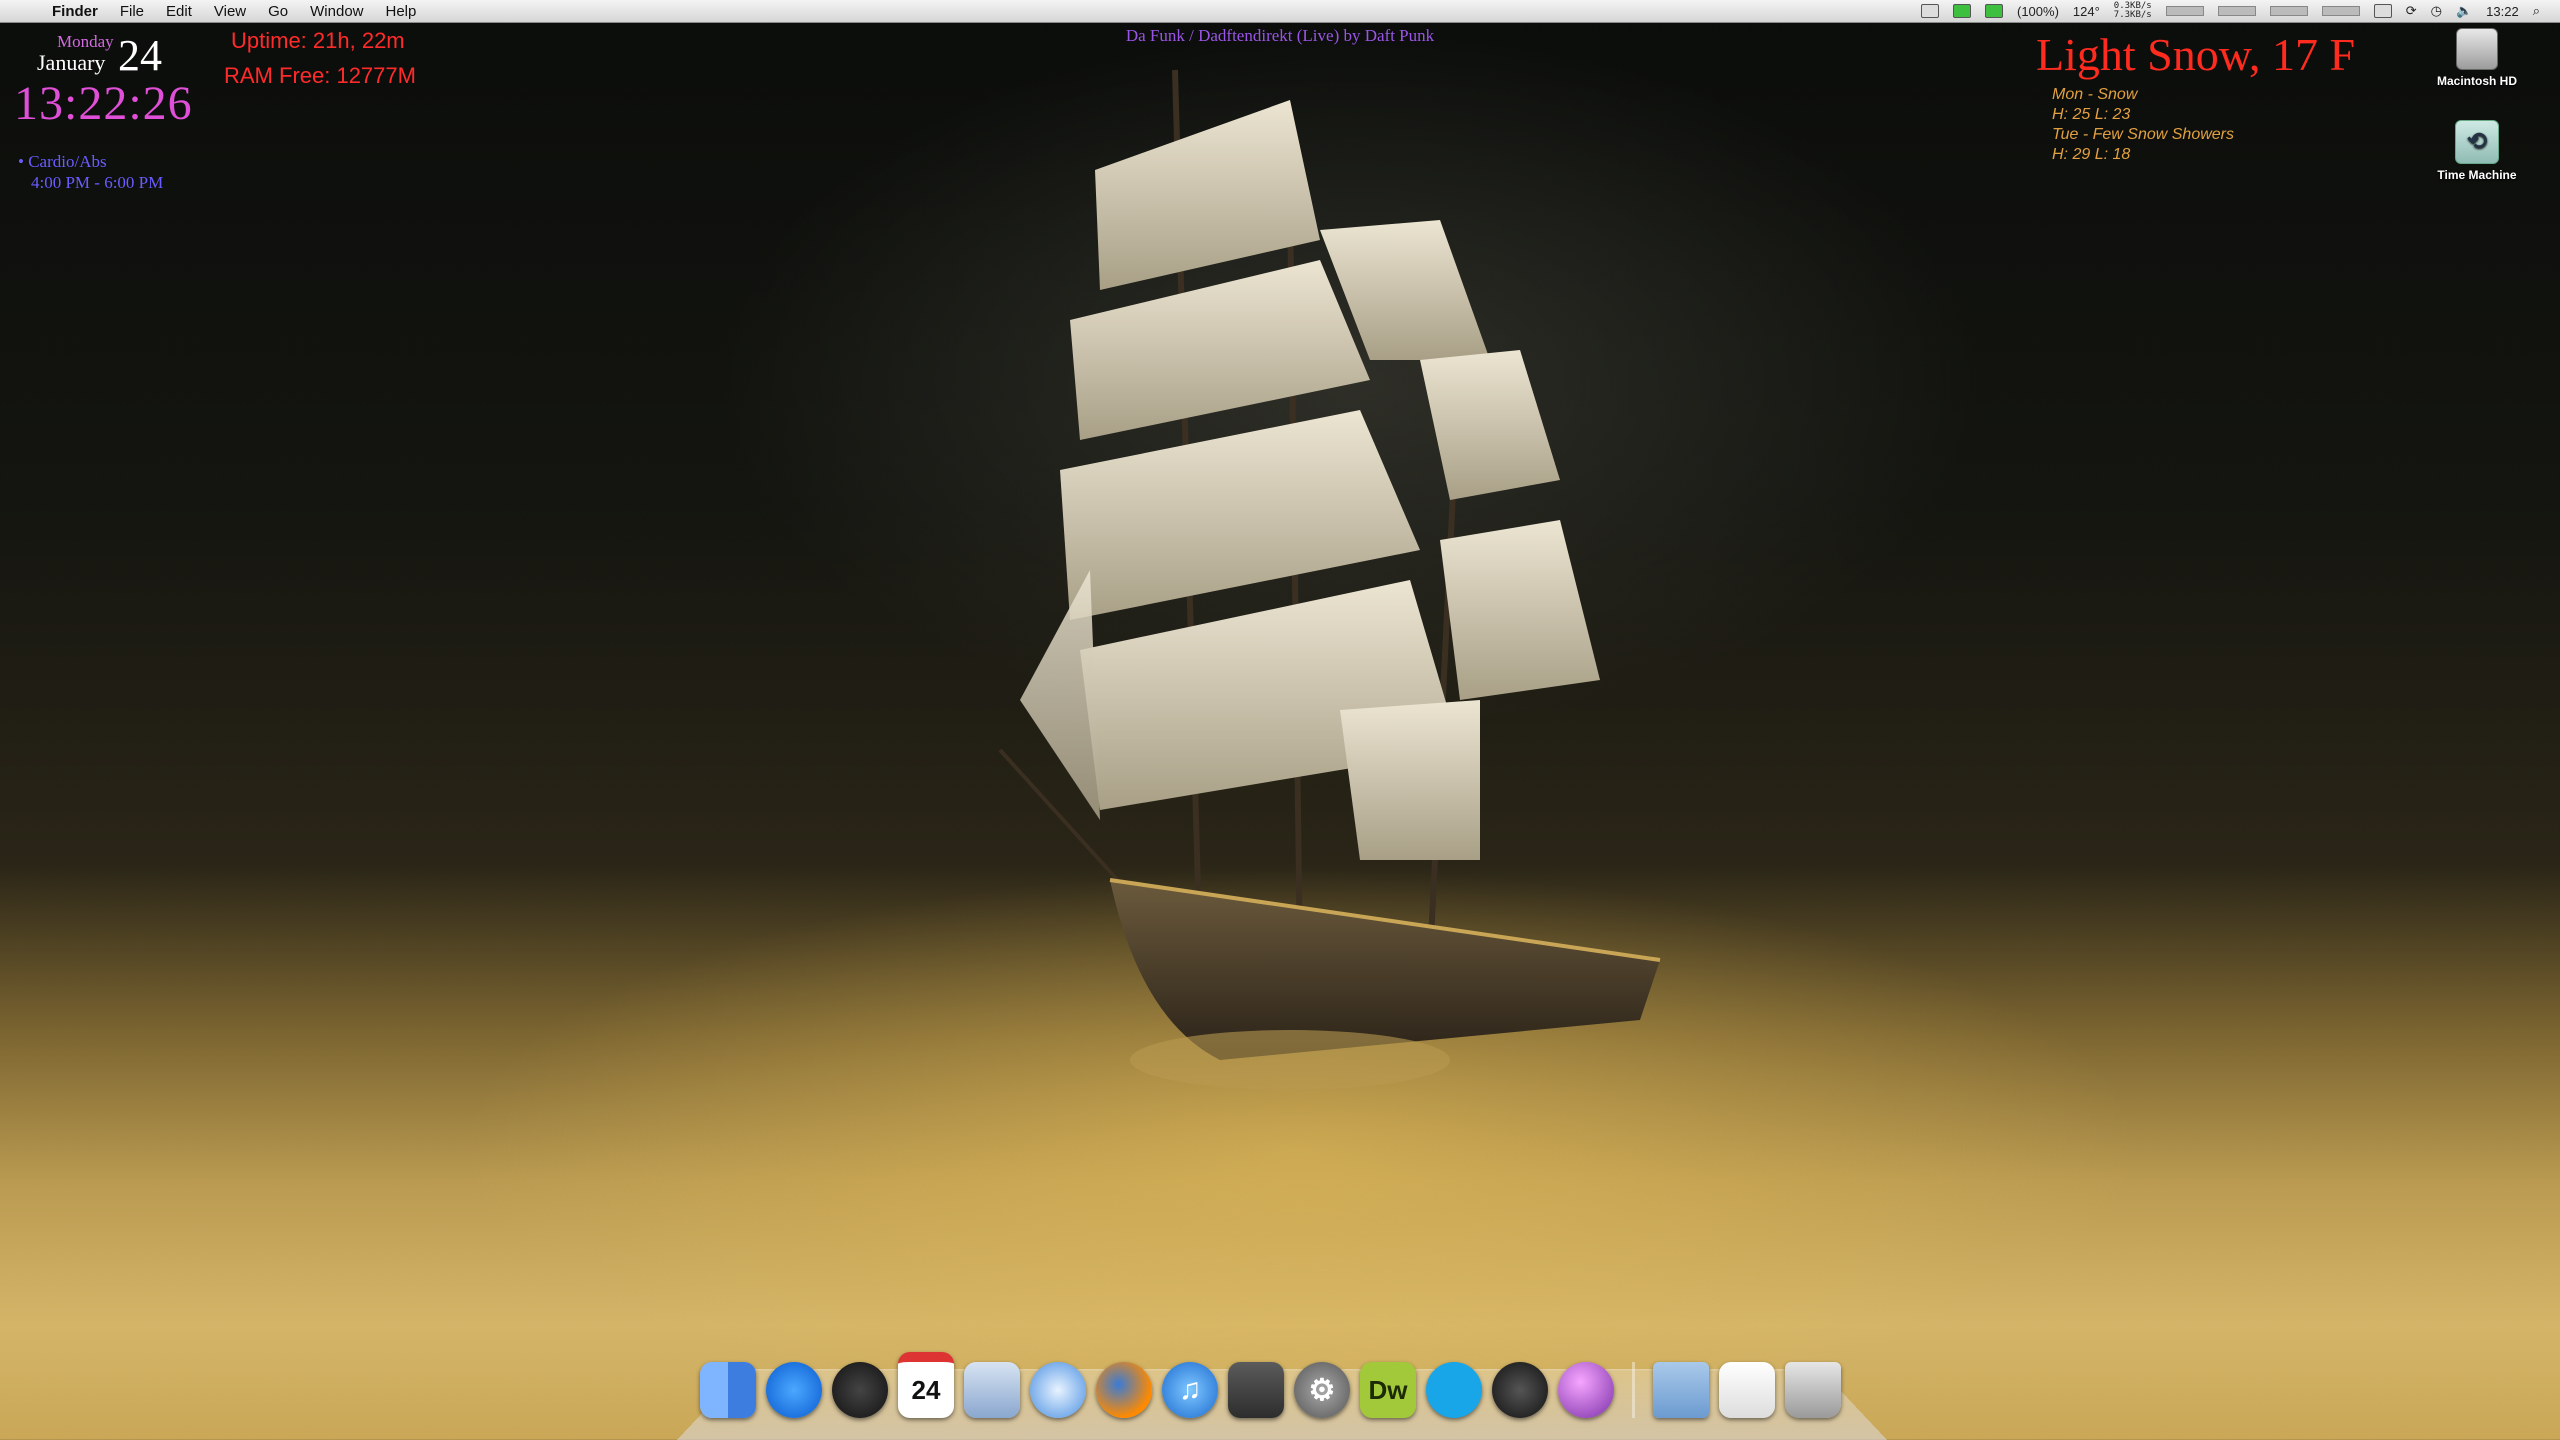  What do you see at coordinates (230, 11) in the screenshot?
I see `menu-view: View` at bounding box center [230, 11].